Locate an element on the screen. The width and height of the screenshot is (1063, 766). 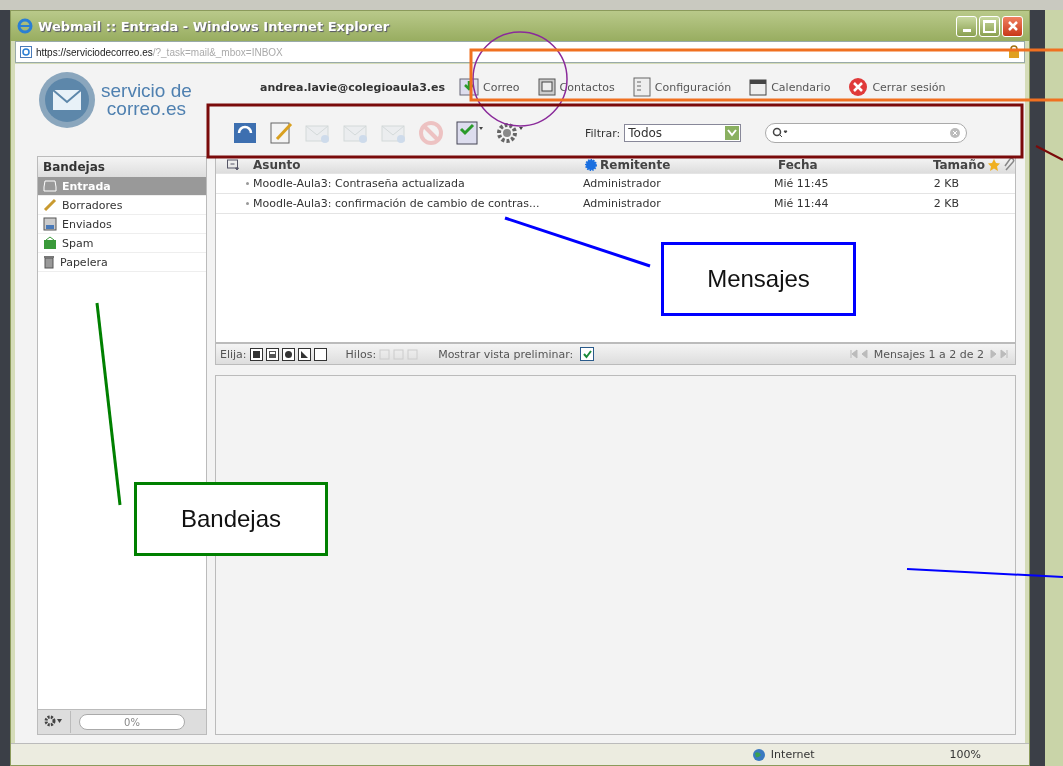
select-label: Elija: is located at coordinates (233, 354).